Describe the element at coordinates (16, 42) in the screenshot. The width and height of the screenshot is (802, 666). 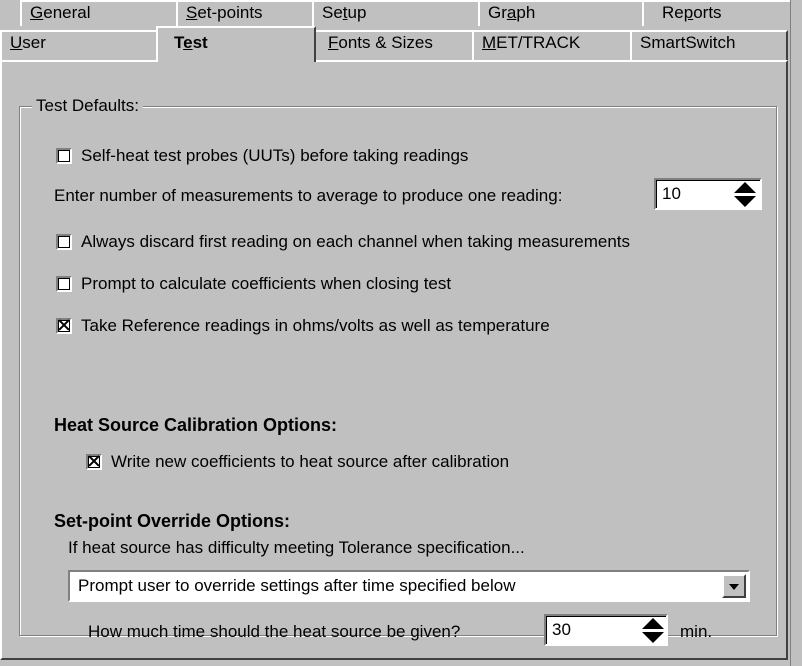
I see `tab-label-mnemonic: U` at that location.